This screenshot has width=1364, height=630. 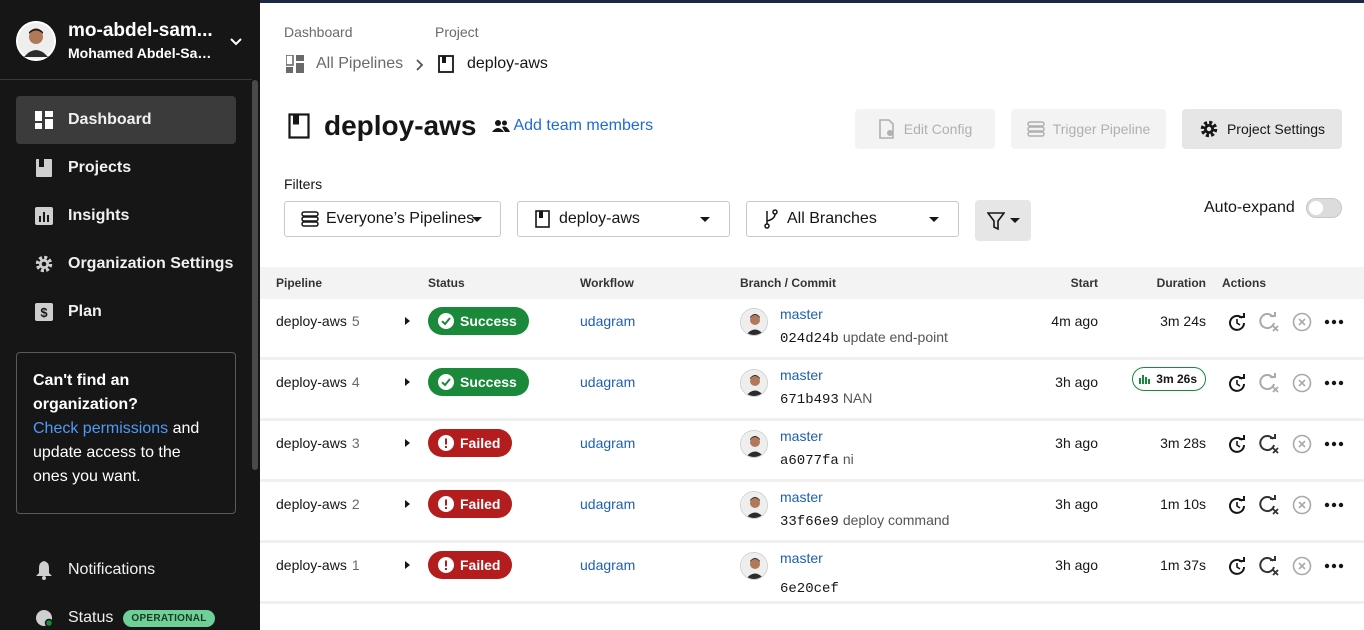 What do you see at coordinates (895, 337) in the screenshot?
I see `commit-message: update end-point` at bounding box center [895, 337].